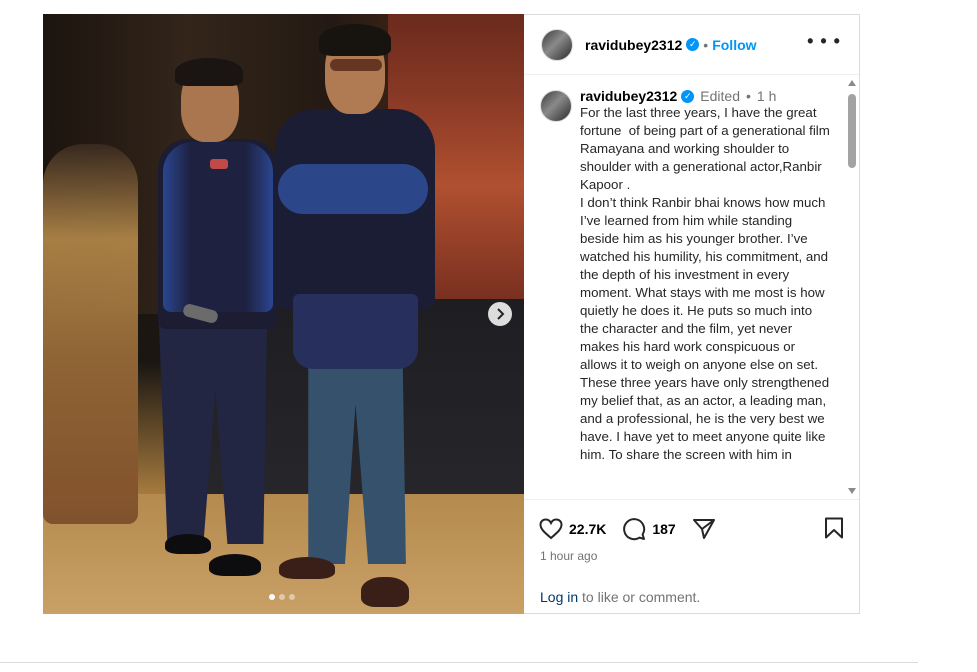 This screenshot has width=977, height=672. I want to click on post-timestamp: 1 hour ago, so click(568, 556).